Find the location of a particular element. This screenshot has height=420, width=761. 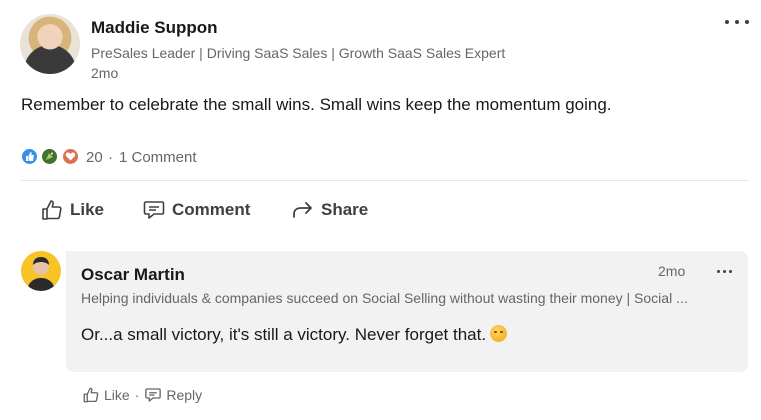

comment-like-label: Like is located at coordinates (117, 395).